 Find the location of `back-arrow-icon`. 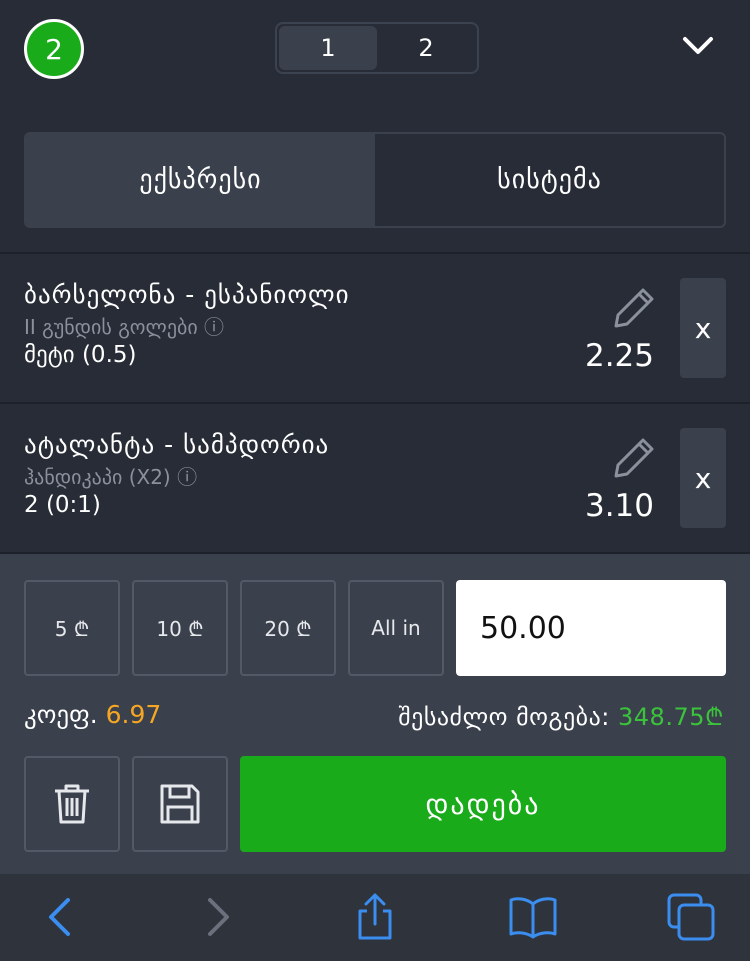

back-arrow-icon is located at coordinates (61, 917).